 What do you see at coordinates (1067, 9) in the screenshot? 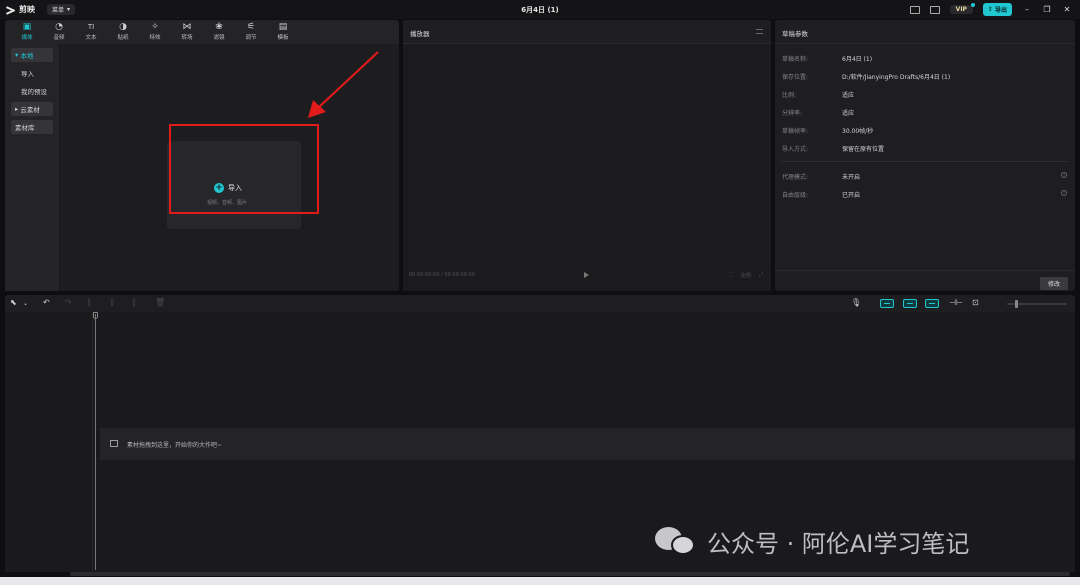
I see `close-icon: ✕` at bounding box center [1067, 9].